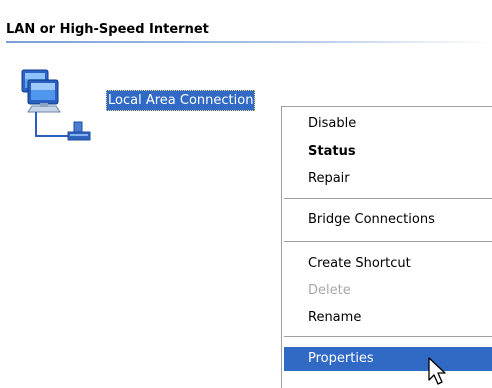 The width and height of the screenshot is (492, 388). What do you see at coordinates (388, 291) in the screenshot?
I see `menu-item-delete: Delete` at bounding box center [388, 291].